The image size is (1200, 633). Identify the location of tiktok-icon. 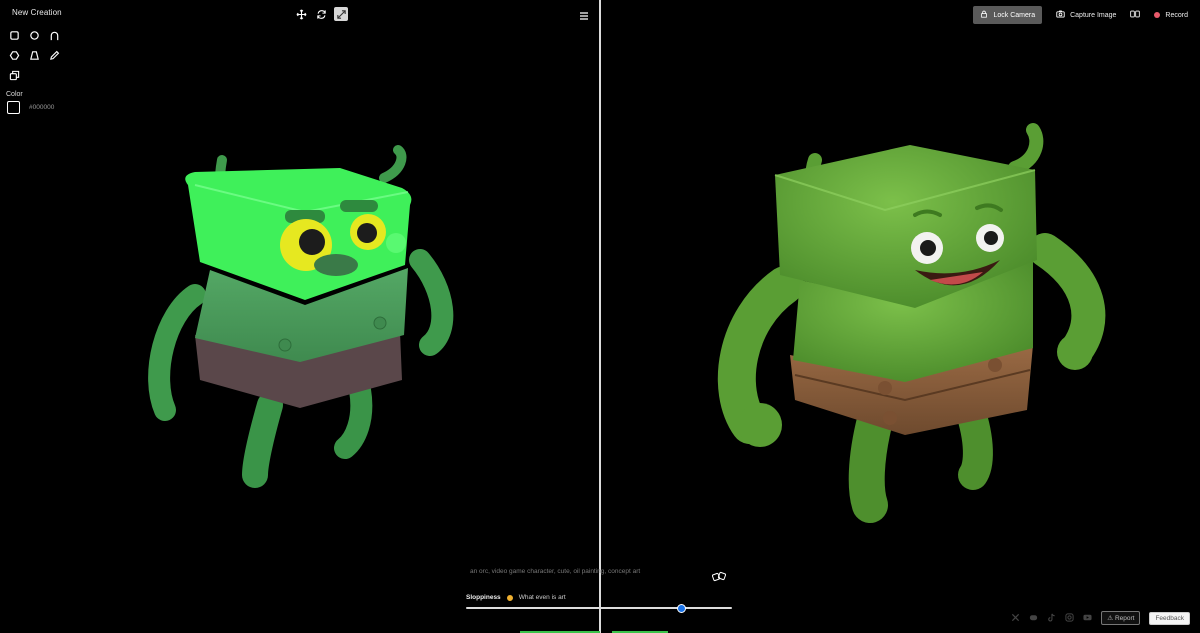
(1051, 618).